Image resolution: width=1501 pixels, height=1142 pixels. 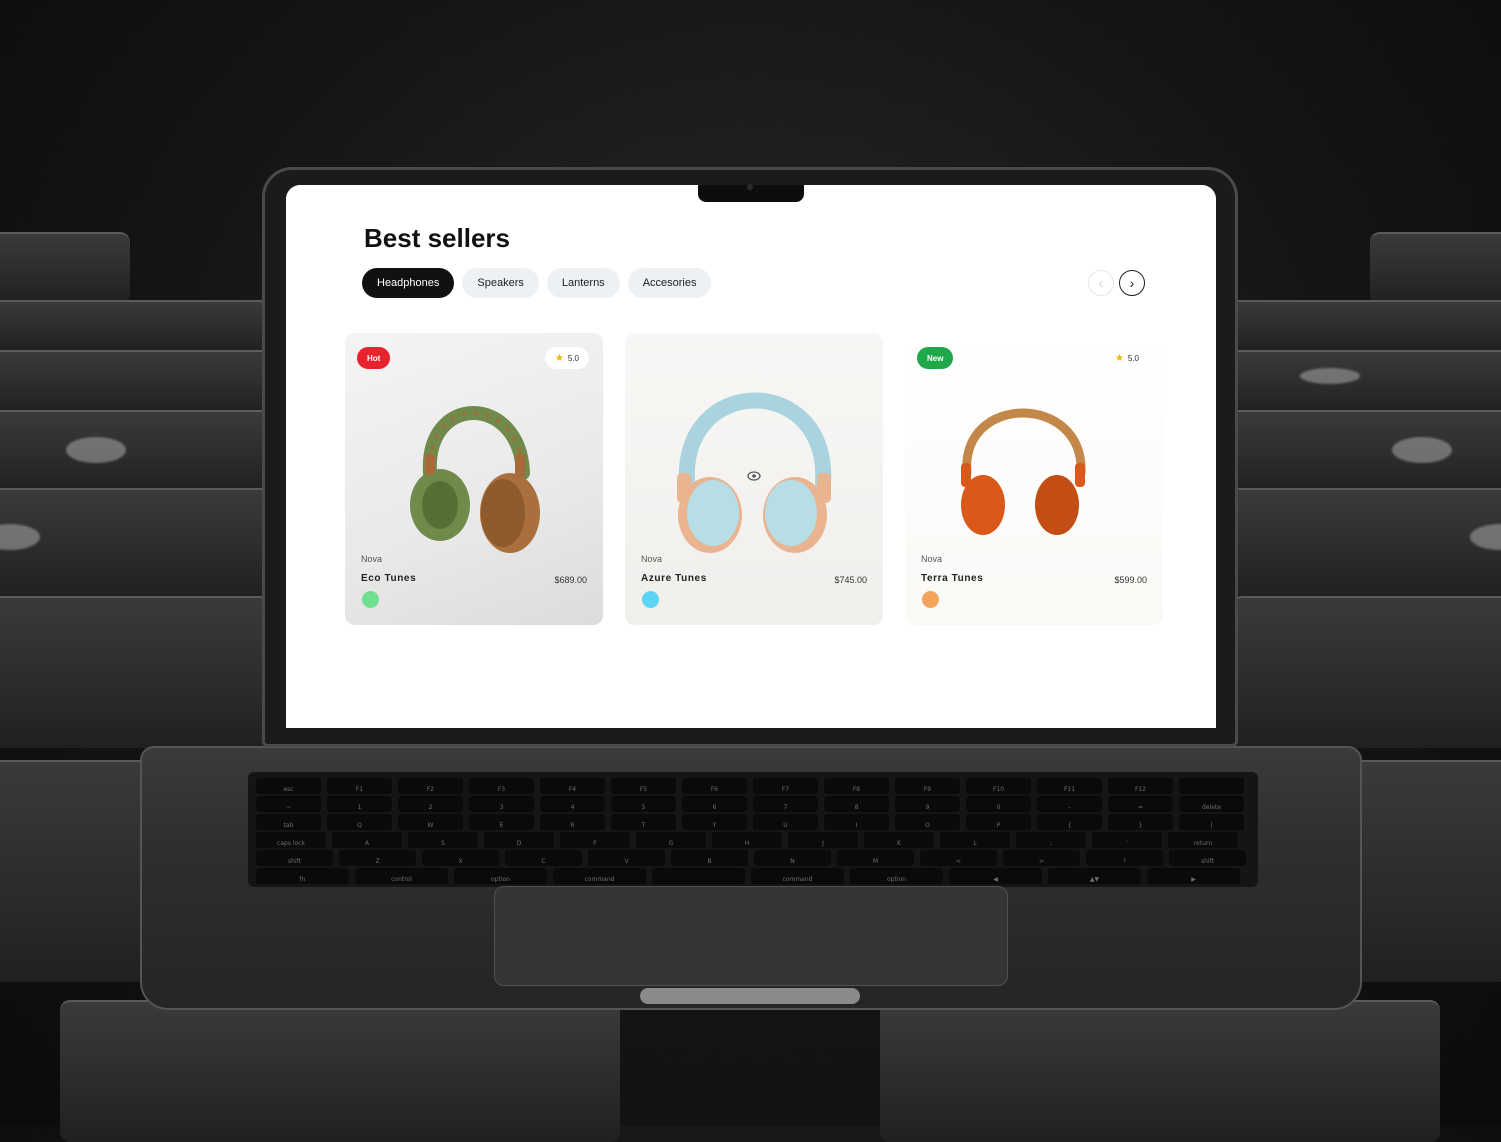 What do you see at coordinates (669, 283) in the screenshot?
I see `tab-accessories: Accesories` at bounding box center [669, 283].